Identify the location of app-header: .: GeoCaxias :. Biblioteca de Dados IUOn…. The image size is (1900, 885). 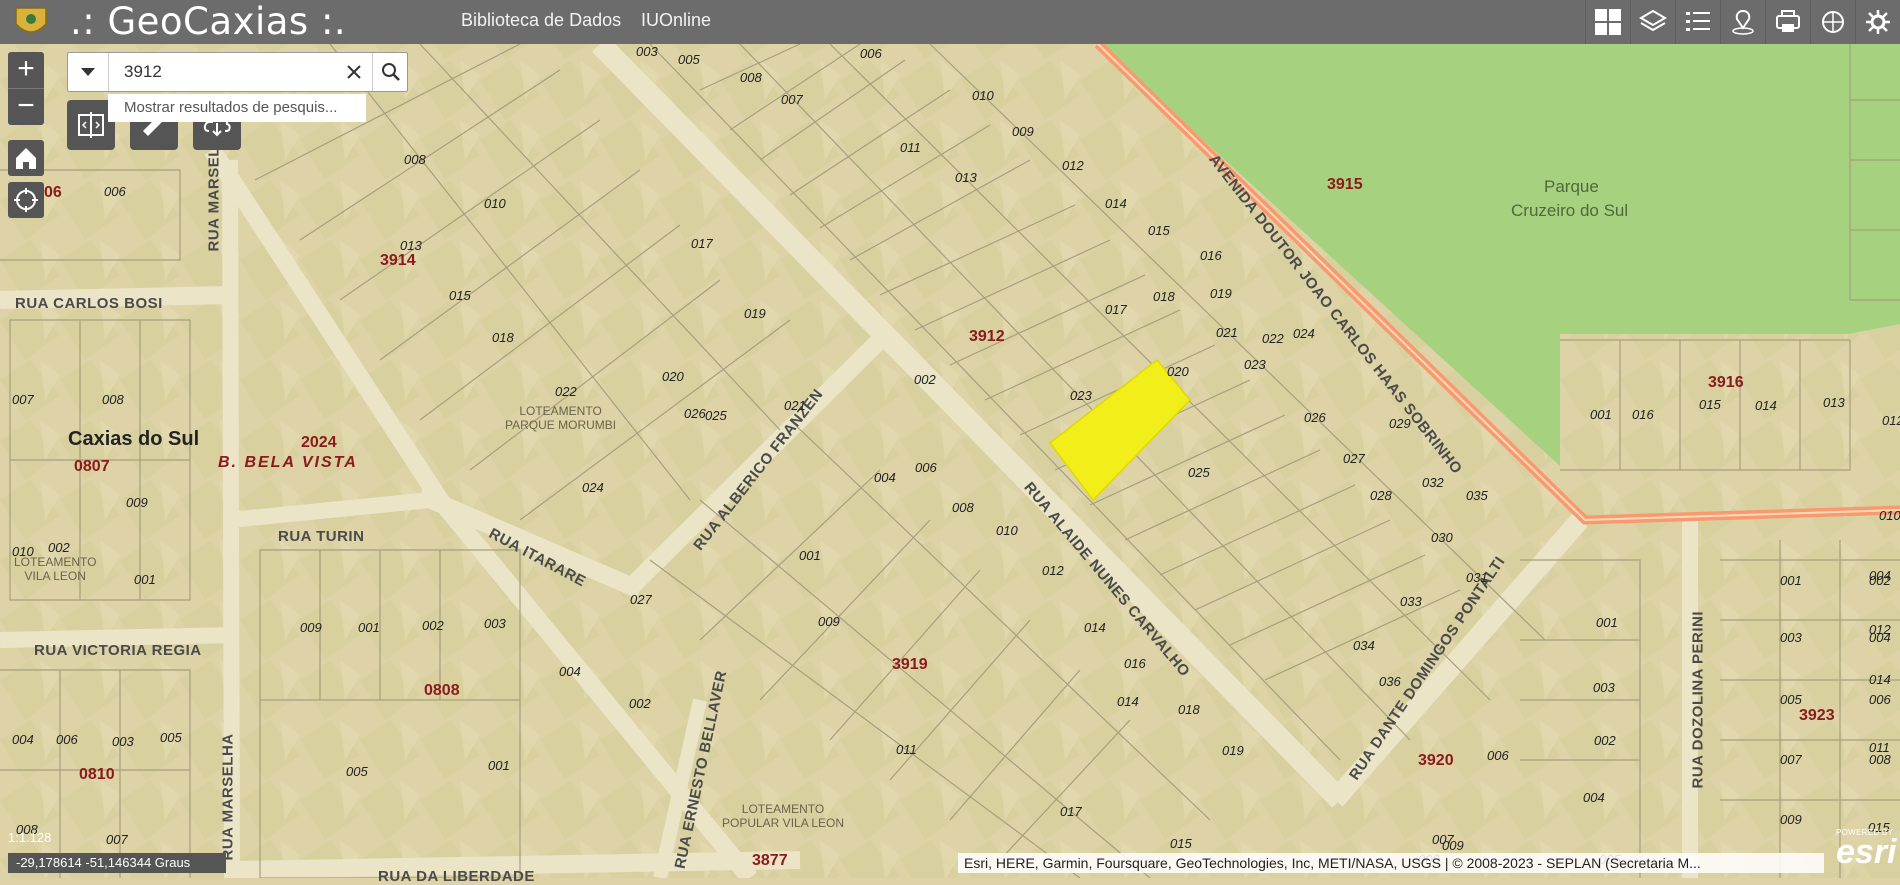
(950, 22).